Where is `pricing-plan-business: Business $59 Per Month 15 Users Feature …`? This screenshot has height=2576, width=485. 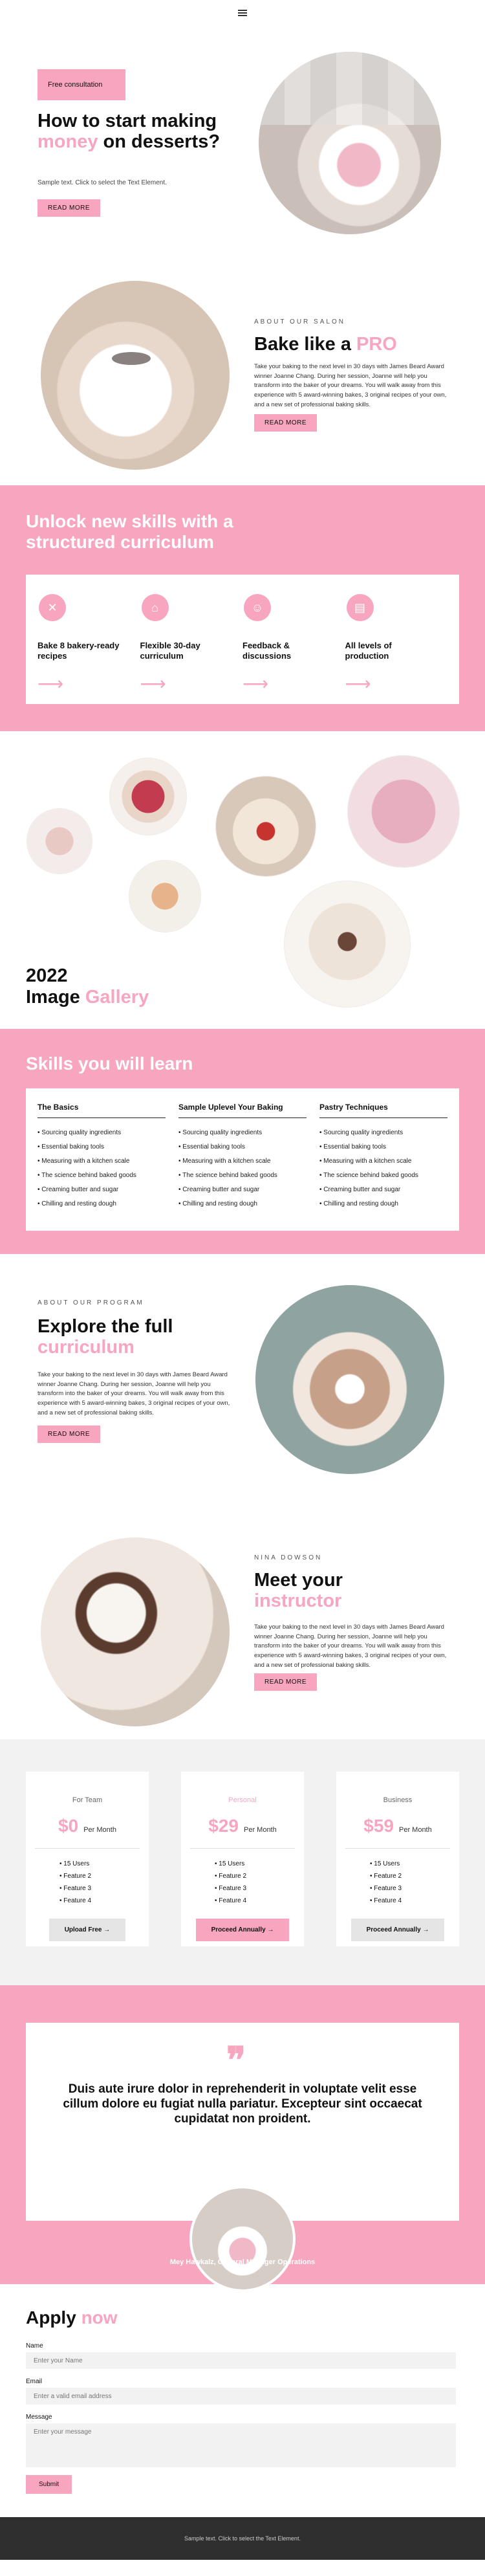
pricing-plan-business: Business $59 Per Month 15 Users Feature … is located at coordinates (397, 1859).